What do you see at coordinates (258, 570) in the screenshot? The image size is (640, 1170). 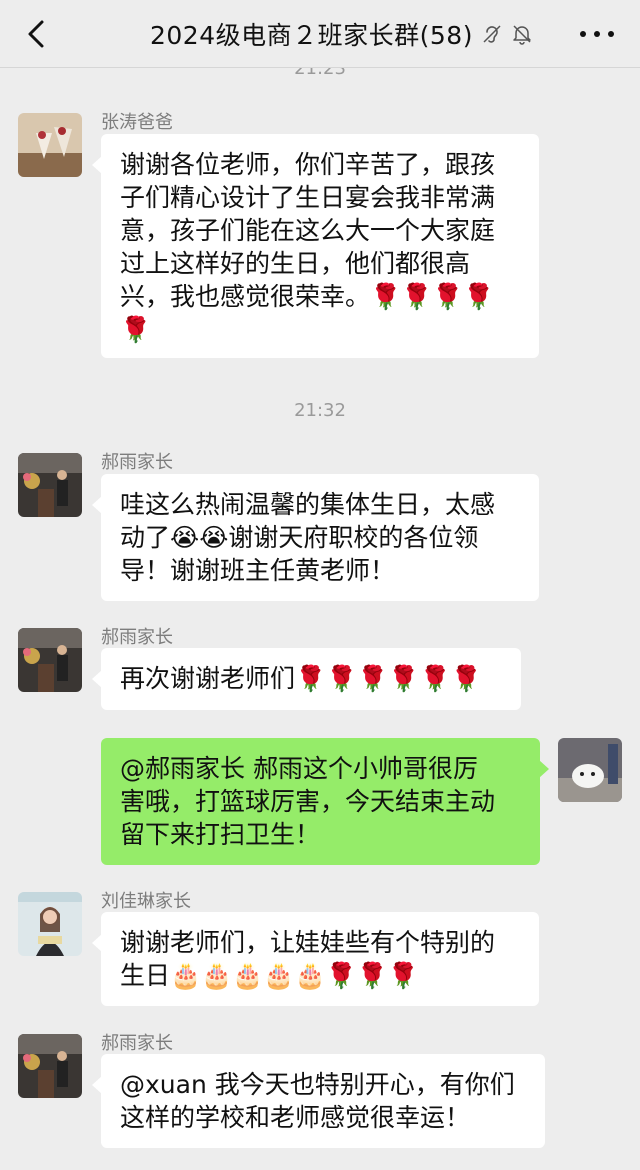 I see `message-line: 导！谢谢班主任黄老师！` at bounding box center [258, 570].